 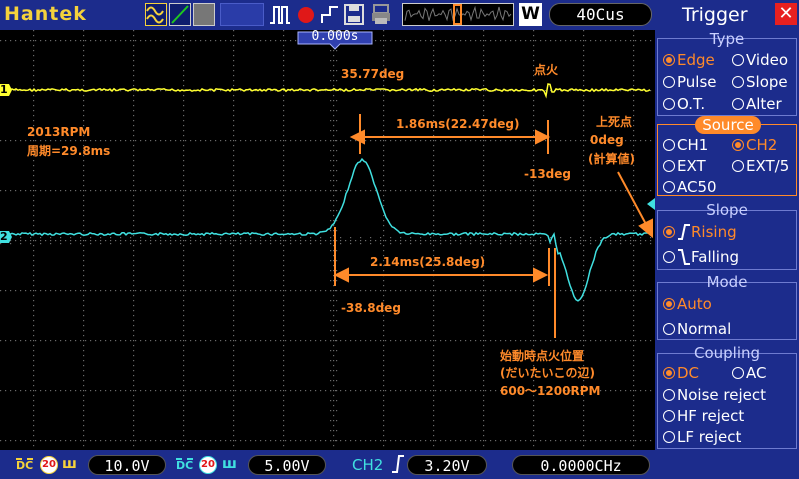 I want to click on trigger-time-label: 0.000s, so click(x=335, y=36).